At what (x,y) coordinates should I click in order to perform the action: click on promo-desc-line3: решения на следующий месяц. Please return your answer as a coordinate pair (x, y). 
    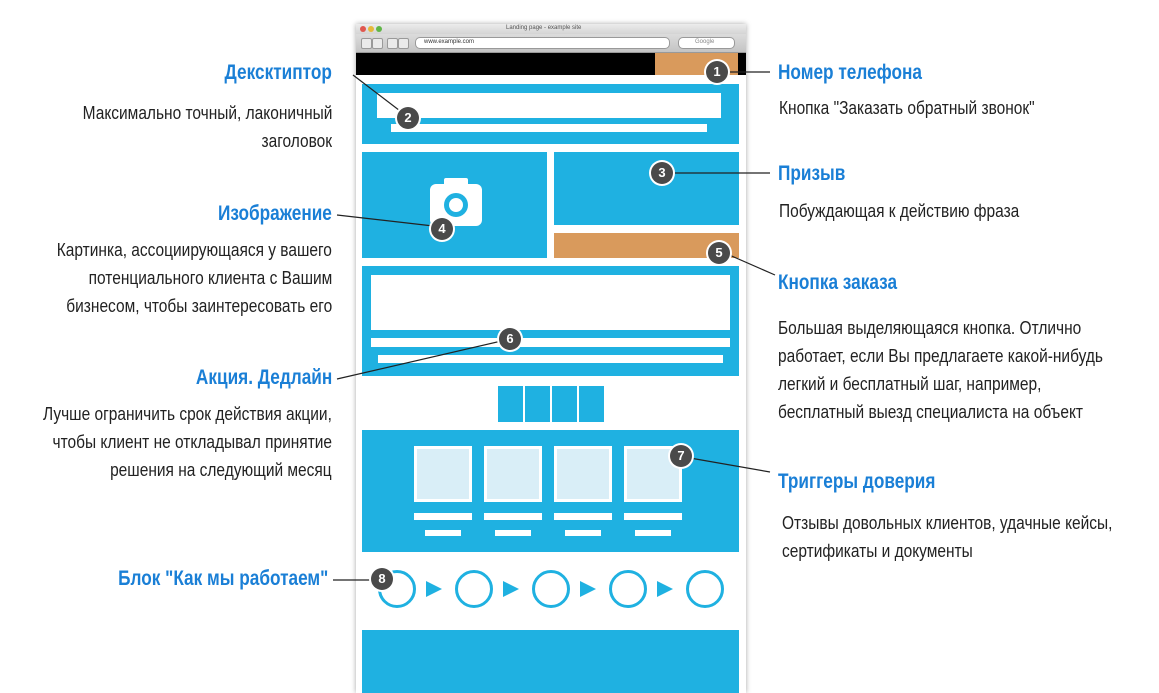
    Looking at the image, I should click on (221, 470).